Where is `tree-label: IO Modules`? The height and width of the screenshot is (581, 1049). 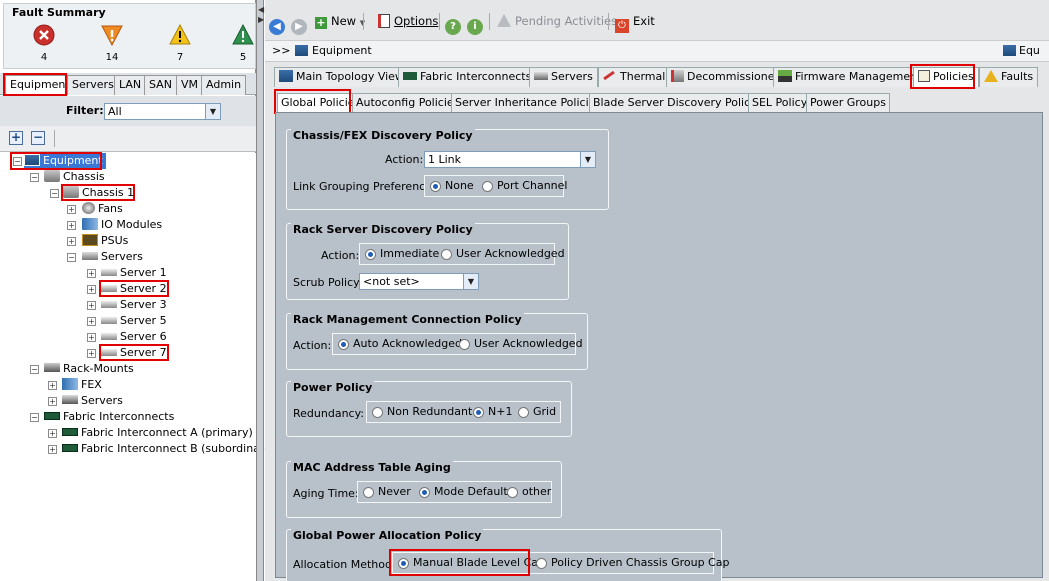 tree-label: IO Modules is located at coordinates (132, 224).